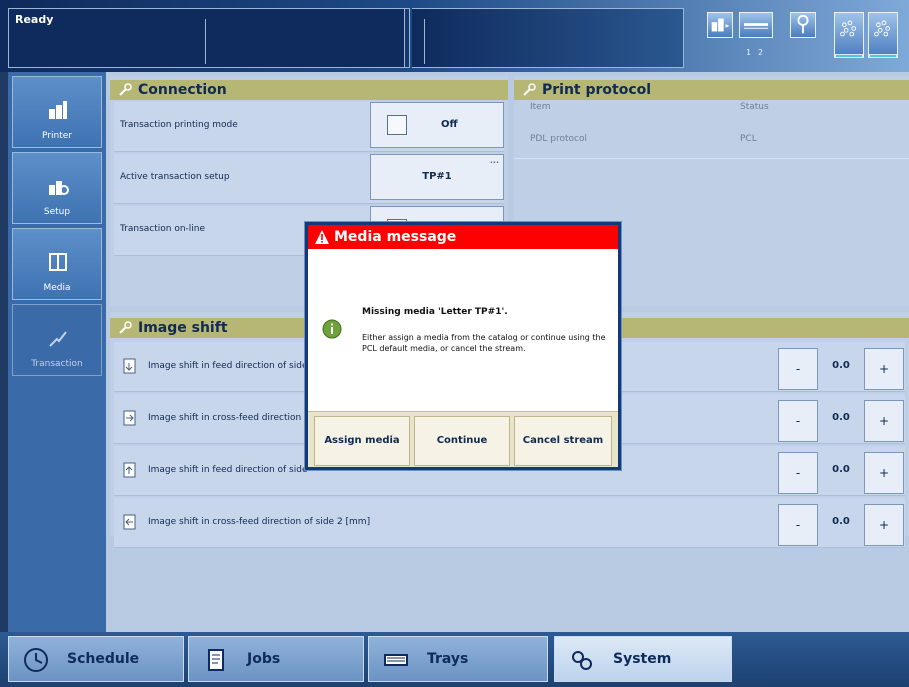  Describe the element at coordinates (36, 660) in the screenshot. I see `clock-icon` at that location.